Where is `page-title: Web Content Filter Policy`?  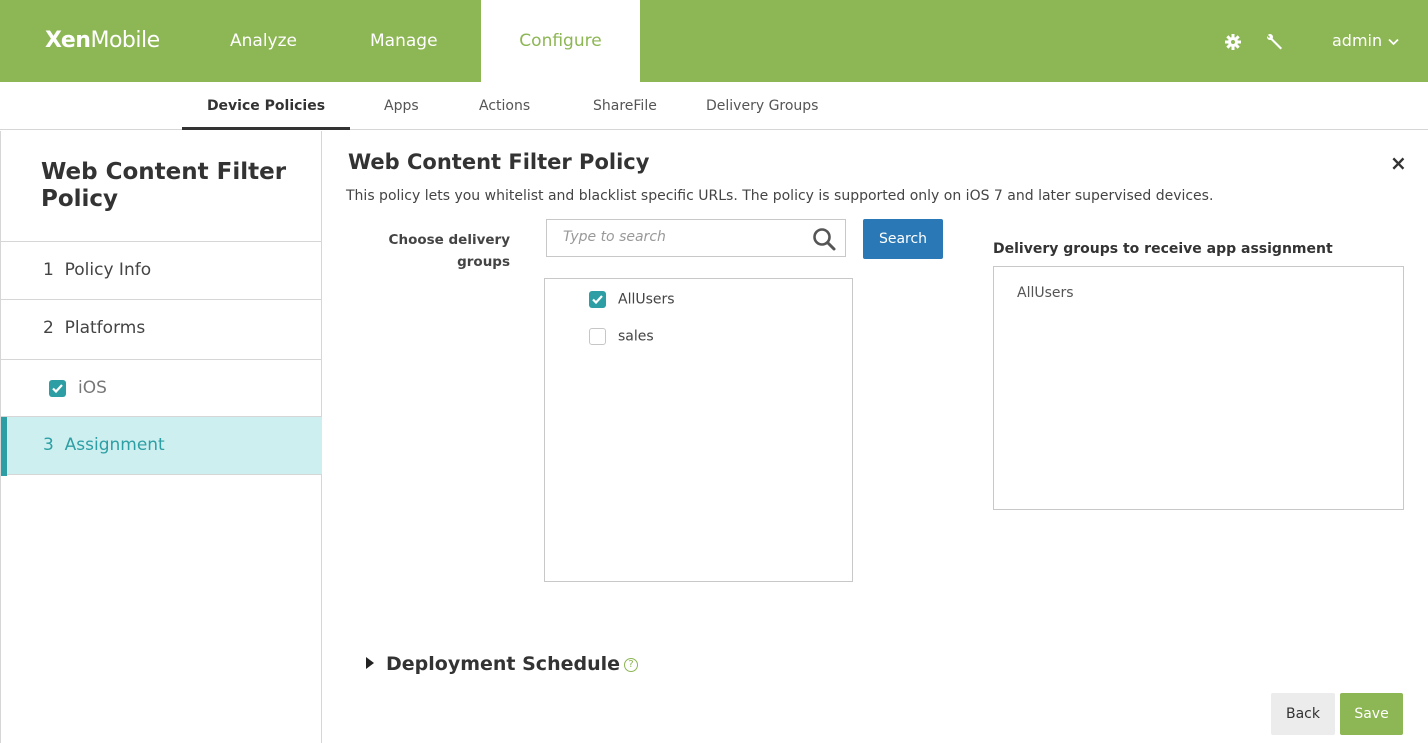
page-title: Web Content Filter Policy is located at coordinates (499, 162).